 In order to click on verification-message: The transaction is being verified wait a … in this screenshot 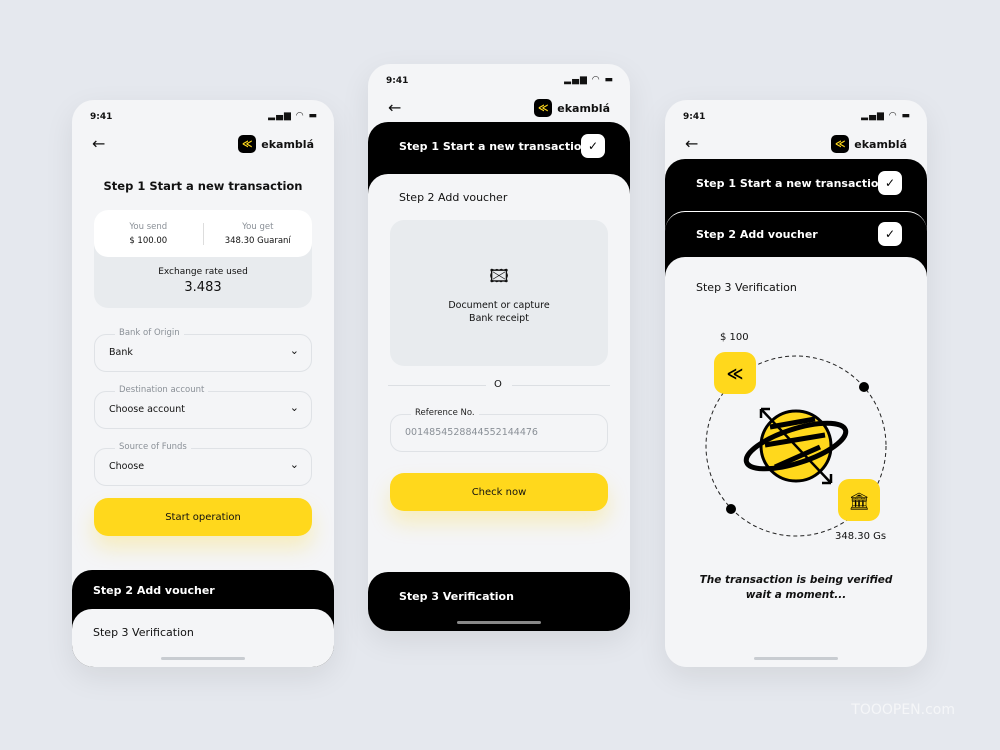, I will do `click(796, 588)`.